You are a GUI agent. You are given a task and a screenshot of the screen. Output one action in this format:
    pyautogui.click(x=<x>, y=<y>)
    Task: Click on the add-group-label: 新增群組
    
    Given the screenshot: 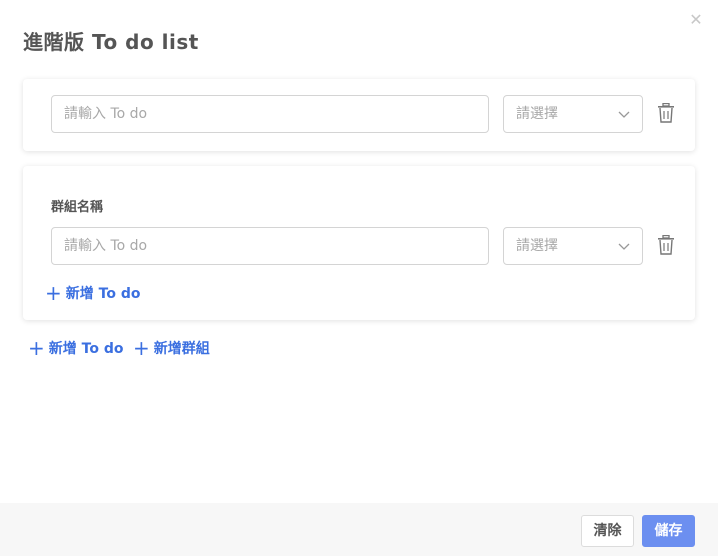 What is the action you would take?
    pyautogui.click(x=181, y=349)
    